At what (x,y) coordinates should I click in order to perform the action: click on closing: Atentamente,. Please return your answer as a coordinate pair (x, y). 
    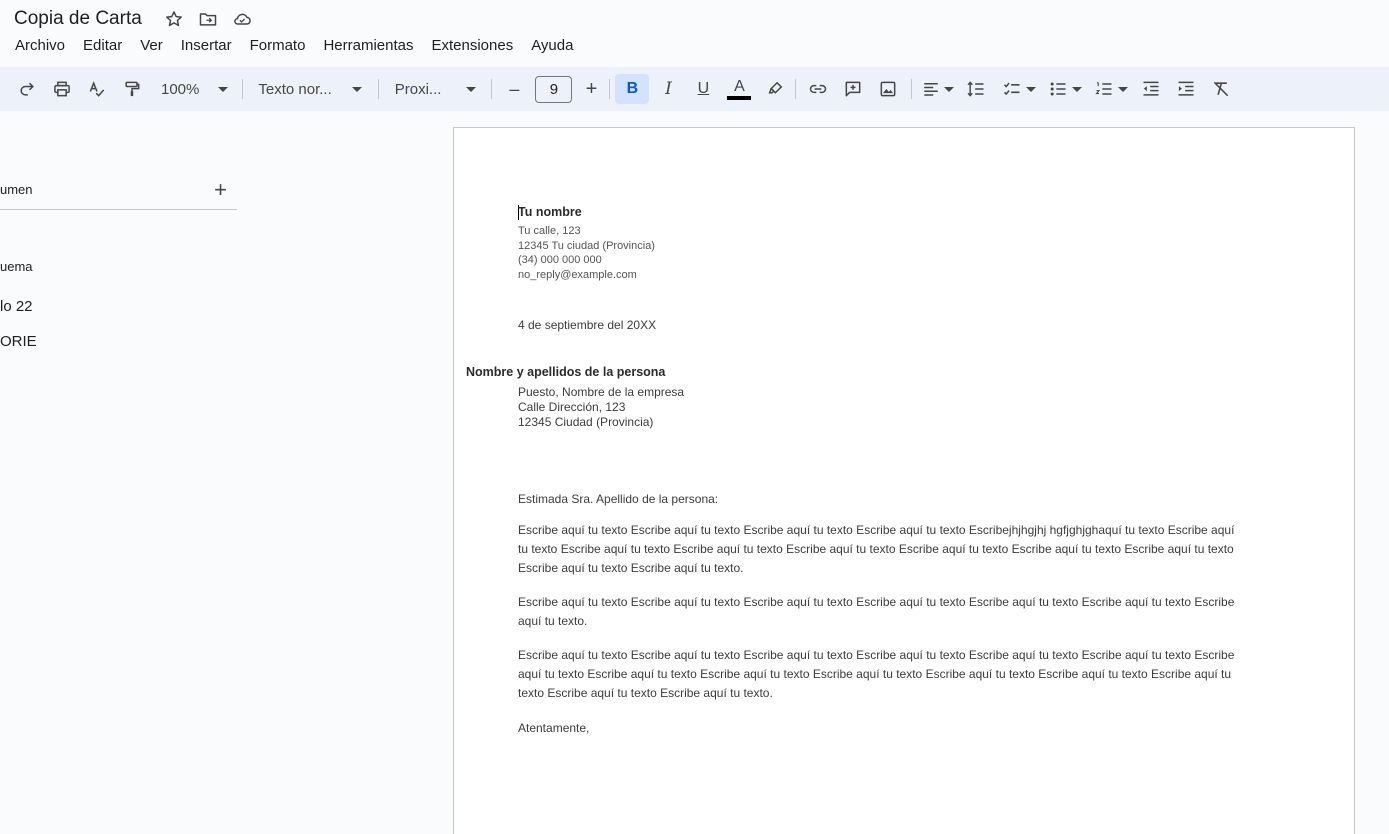
    Looking at the image, I should click on (554, 728).